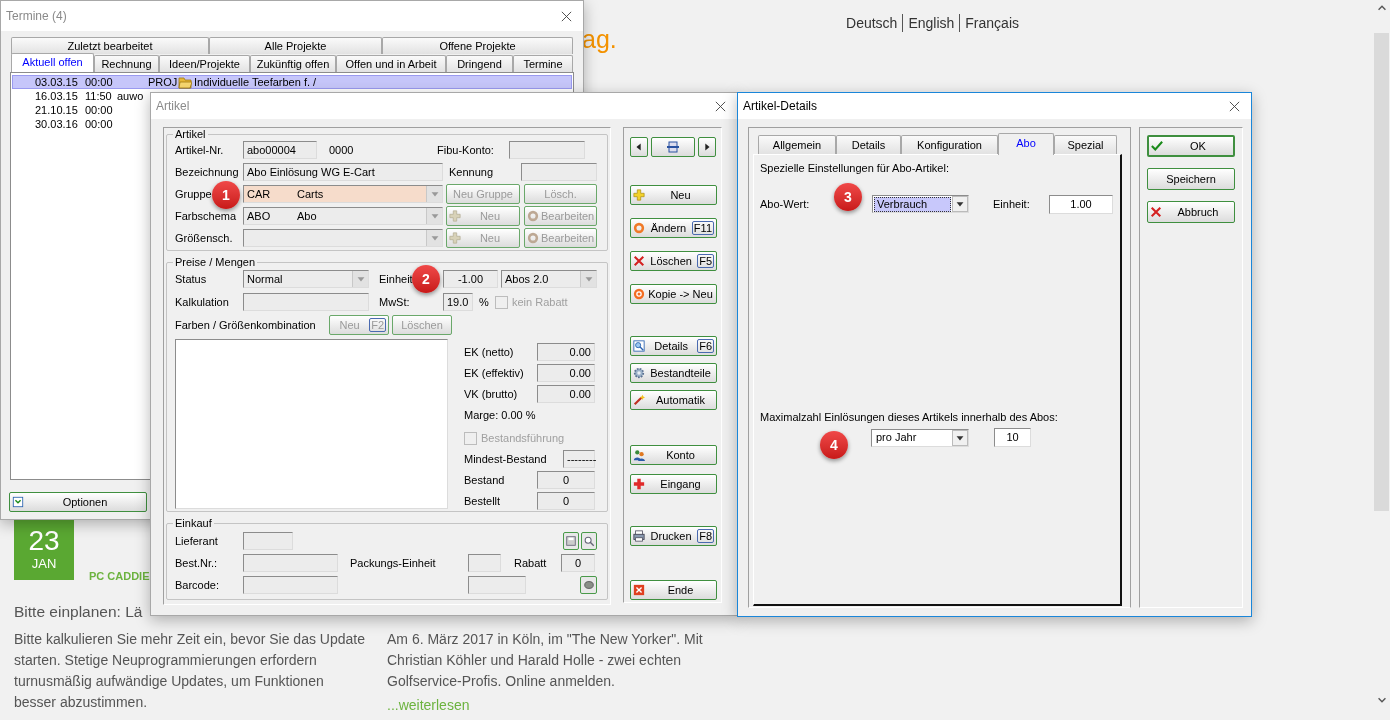 The image size is (1390, 720). What do you see at coordinates (470, 279) in the screenshot?
I see `input-field: -1.00` at bounding box center [470, 279].